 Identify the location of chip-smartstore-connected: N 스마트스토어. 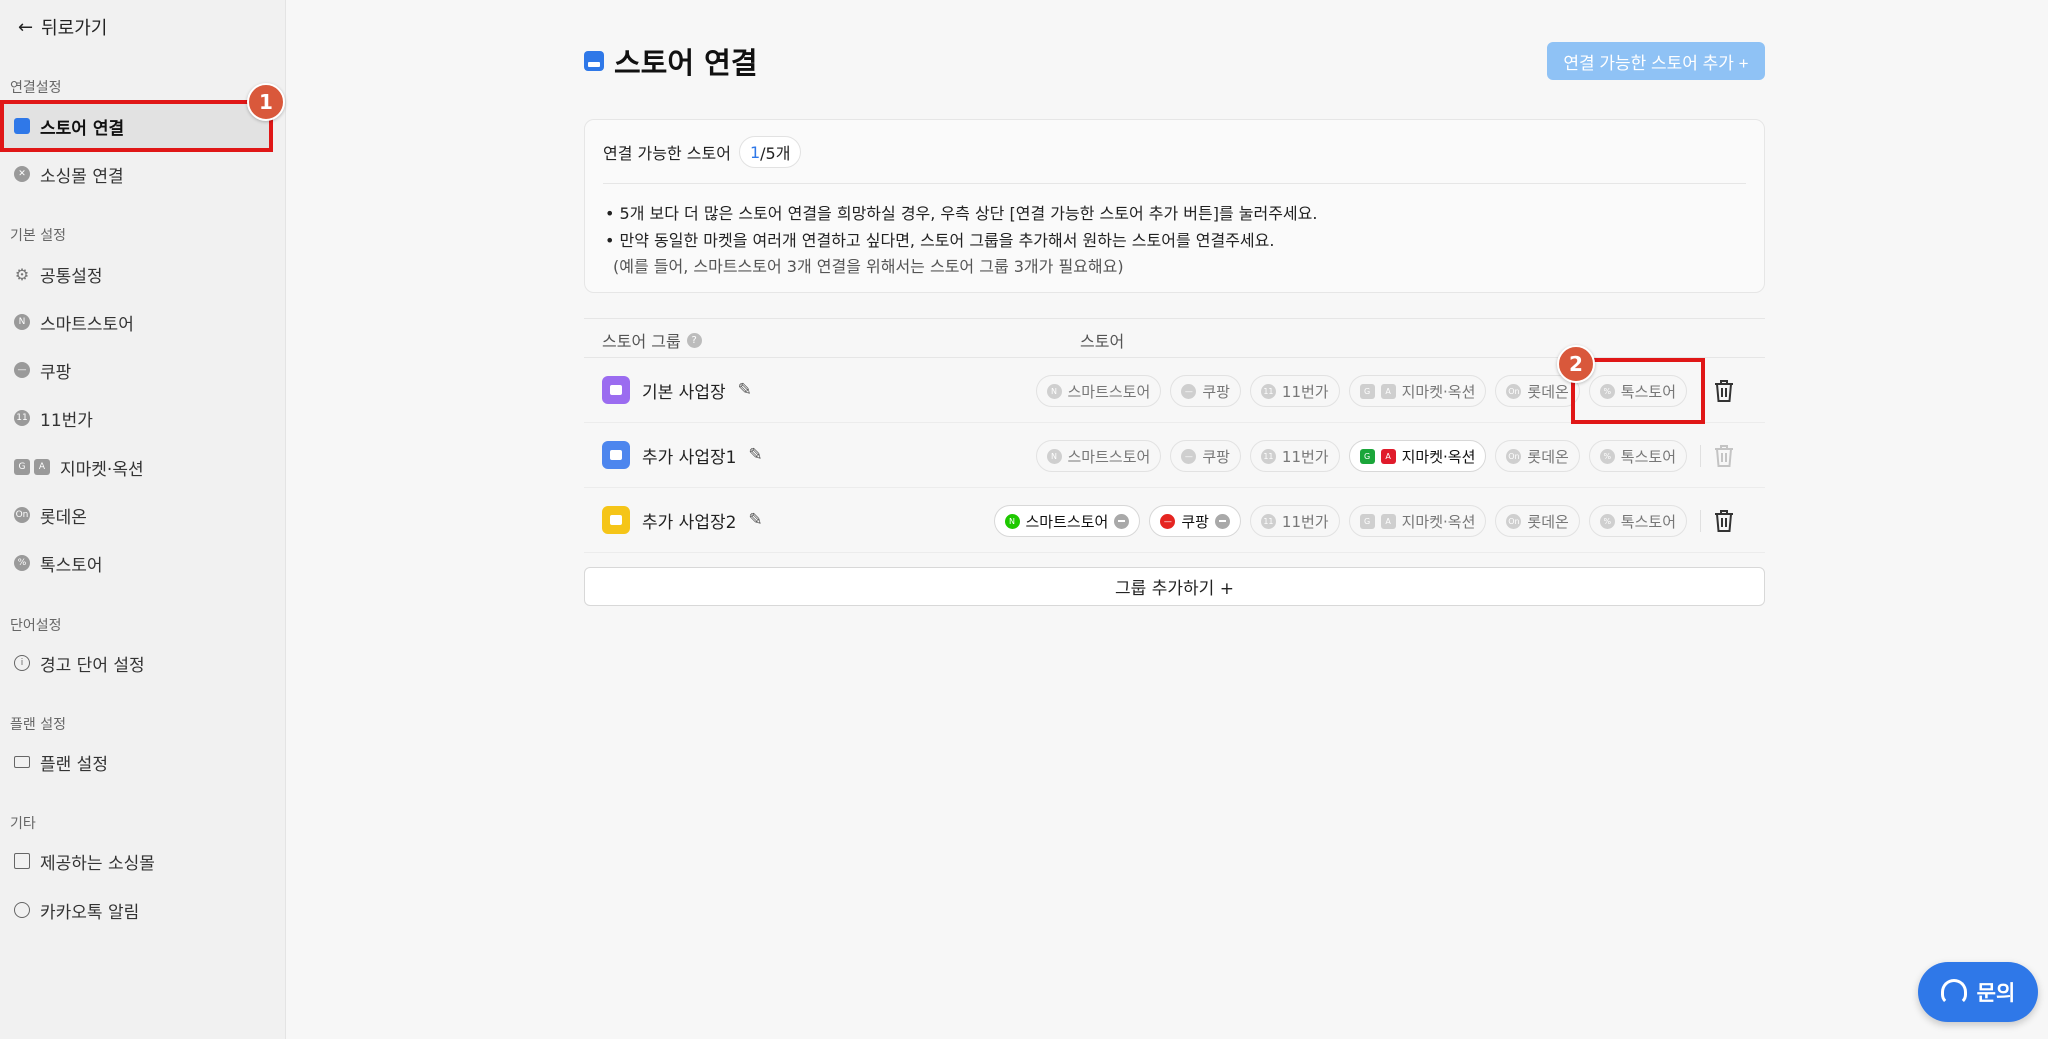
(1067, 521).